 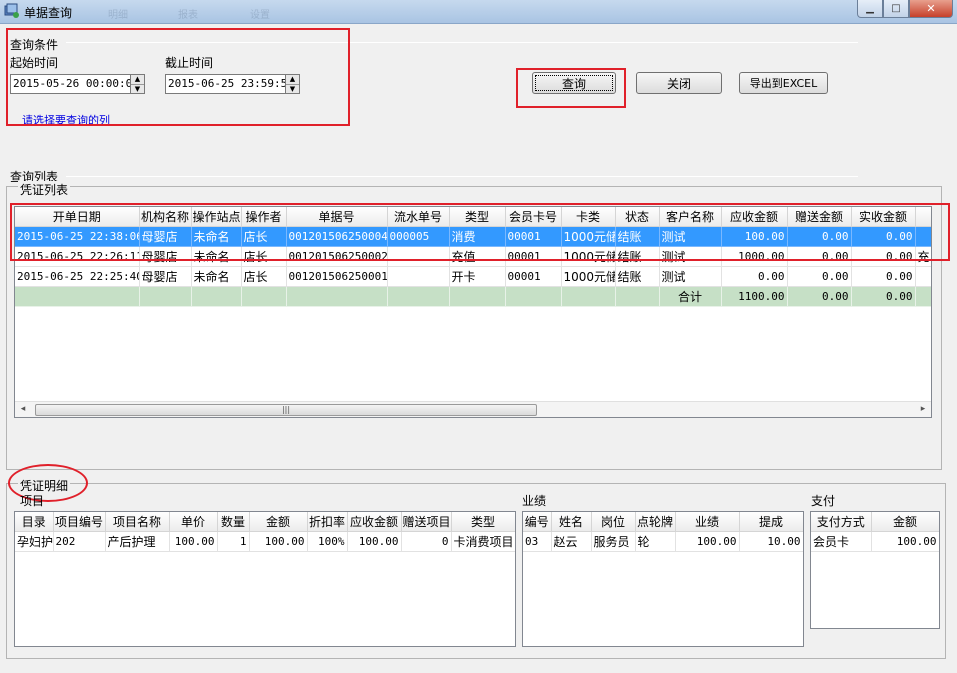 What do you see at coordinates (771, 541) in the screenshot?
I see `cell: 10.00` at bounding box center [771, 541].